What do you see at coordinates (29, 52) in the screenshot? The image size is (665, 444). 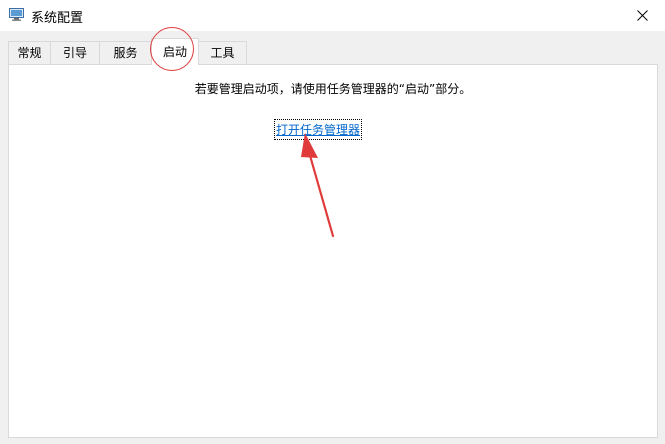 I see `tab-general: 常规` at bounding box center [29, 52].